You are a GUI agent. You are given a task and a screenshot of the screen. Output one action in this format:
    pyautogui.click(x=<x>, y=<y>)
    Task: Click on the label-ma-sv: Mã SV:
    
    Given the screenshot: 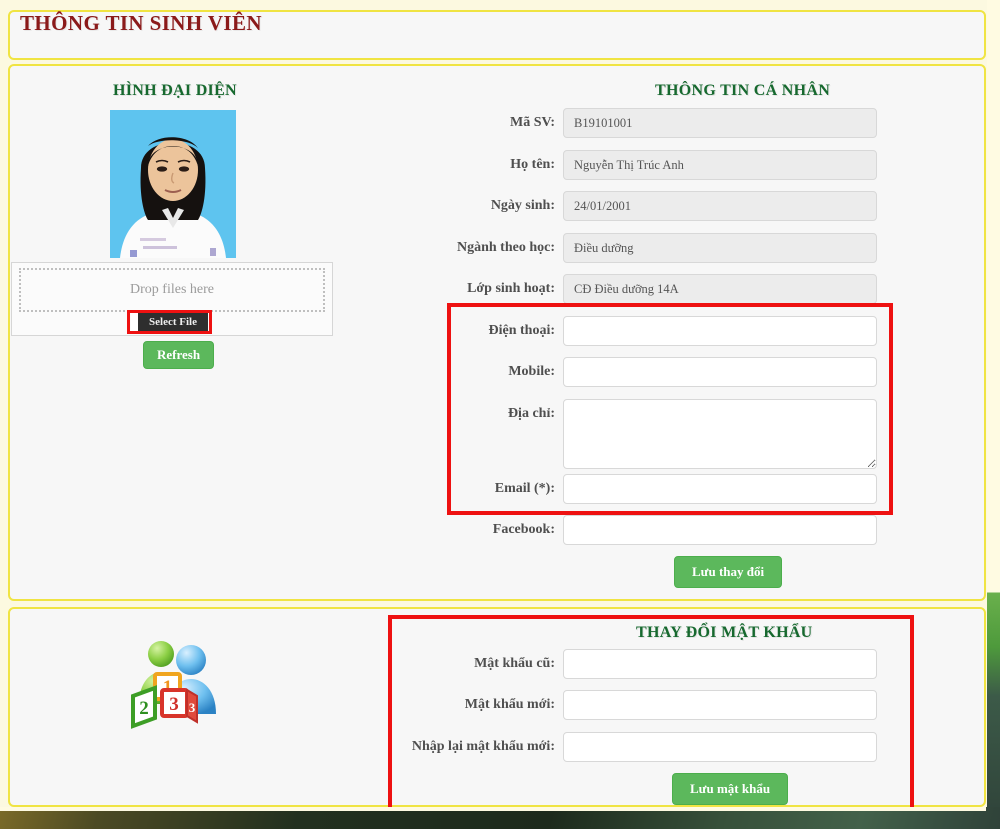 What is the action you would take?
    pyautogui.click(x=532, y=122)
    